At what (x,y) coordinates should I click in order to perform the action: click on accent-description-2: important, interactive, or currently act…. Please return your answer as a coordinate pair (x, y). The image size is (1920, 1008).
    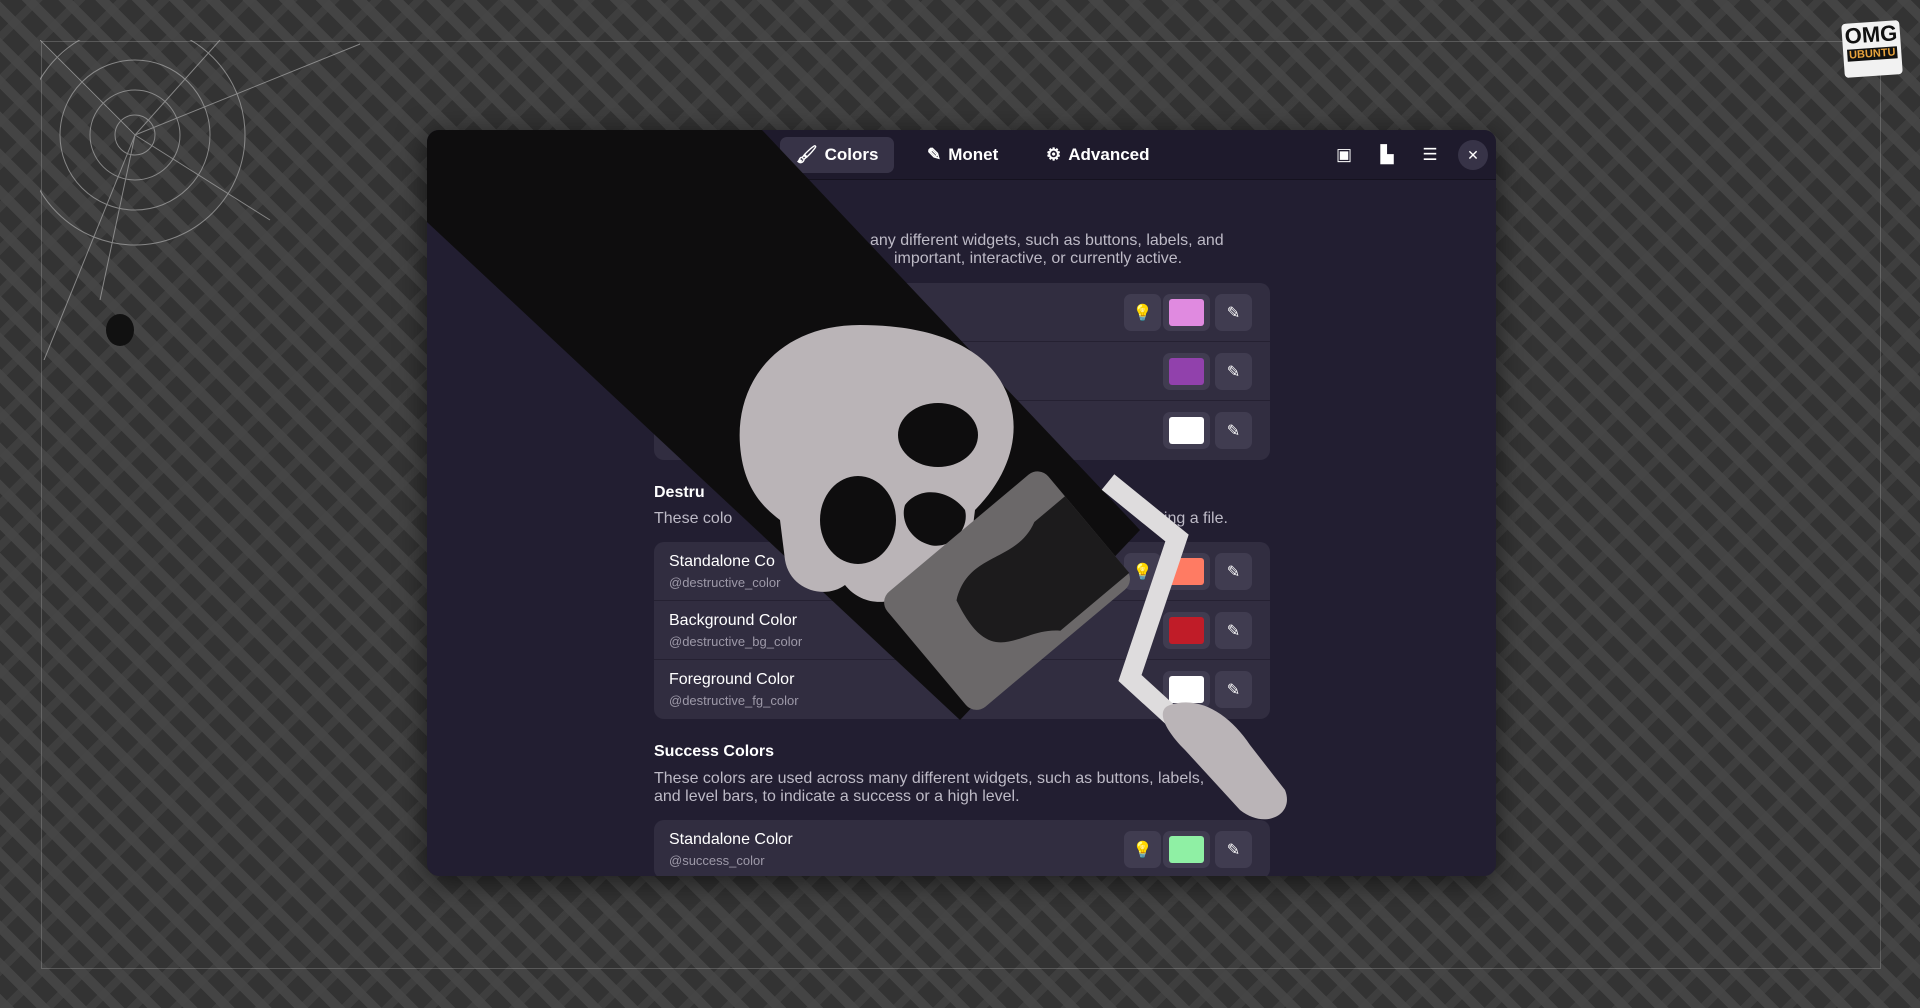
    Looking at the image, I should click on (1038, 258).